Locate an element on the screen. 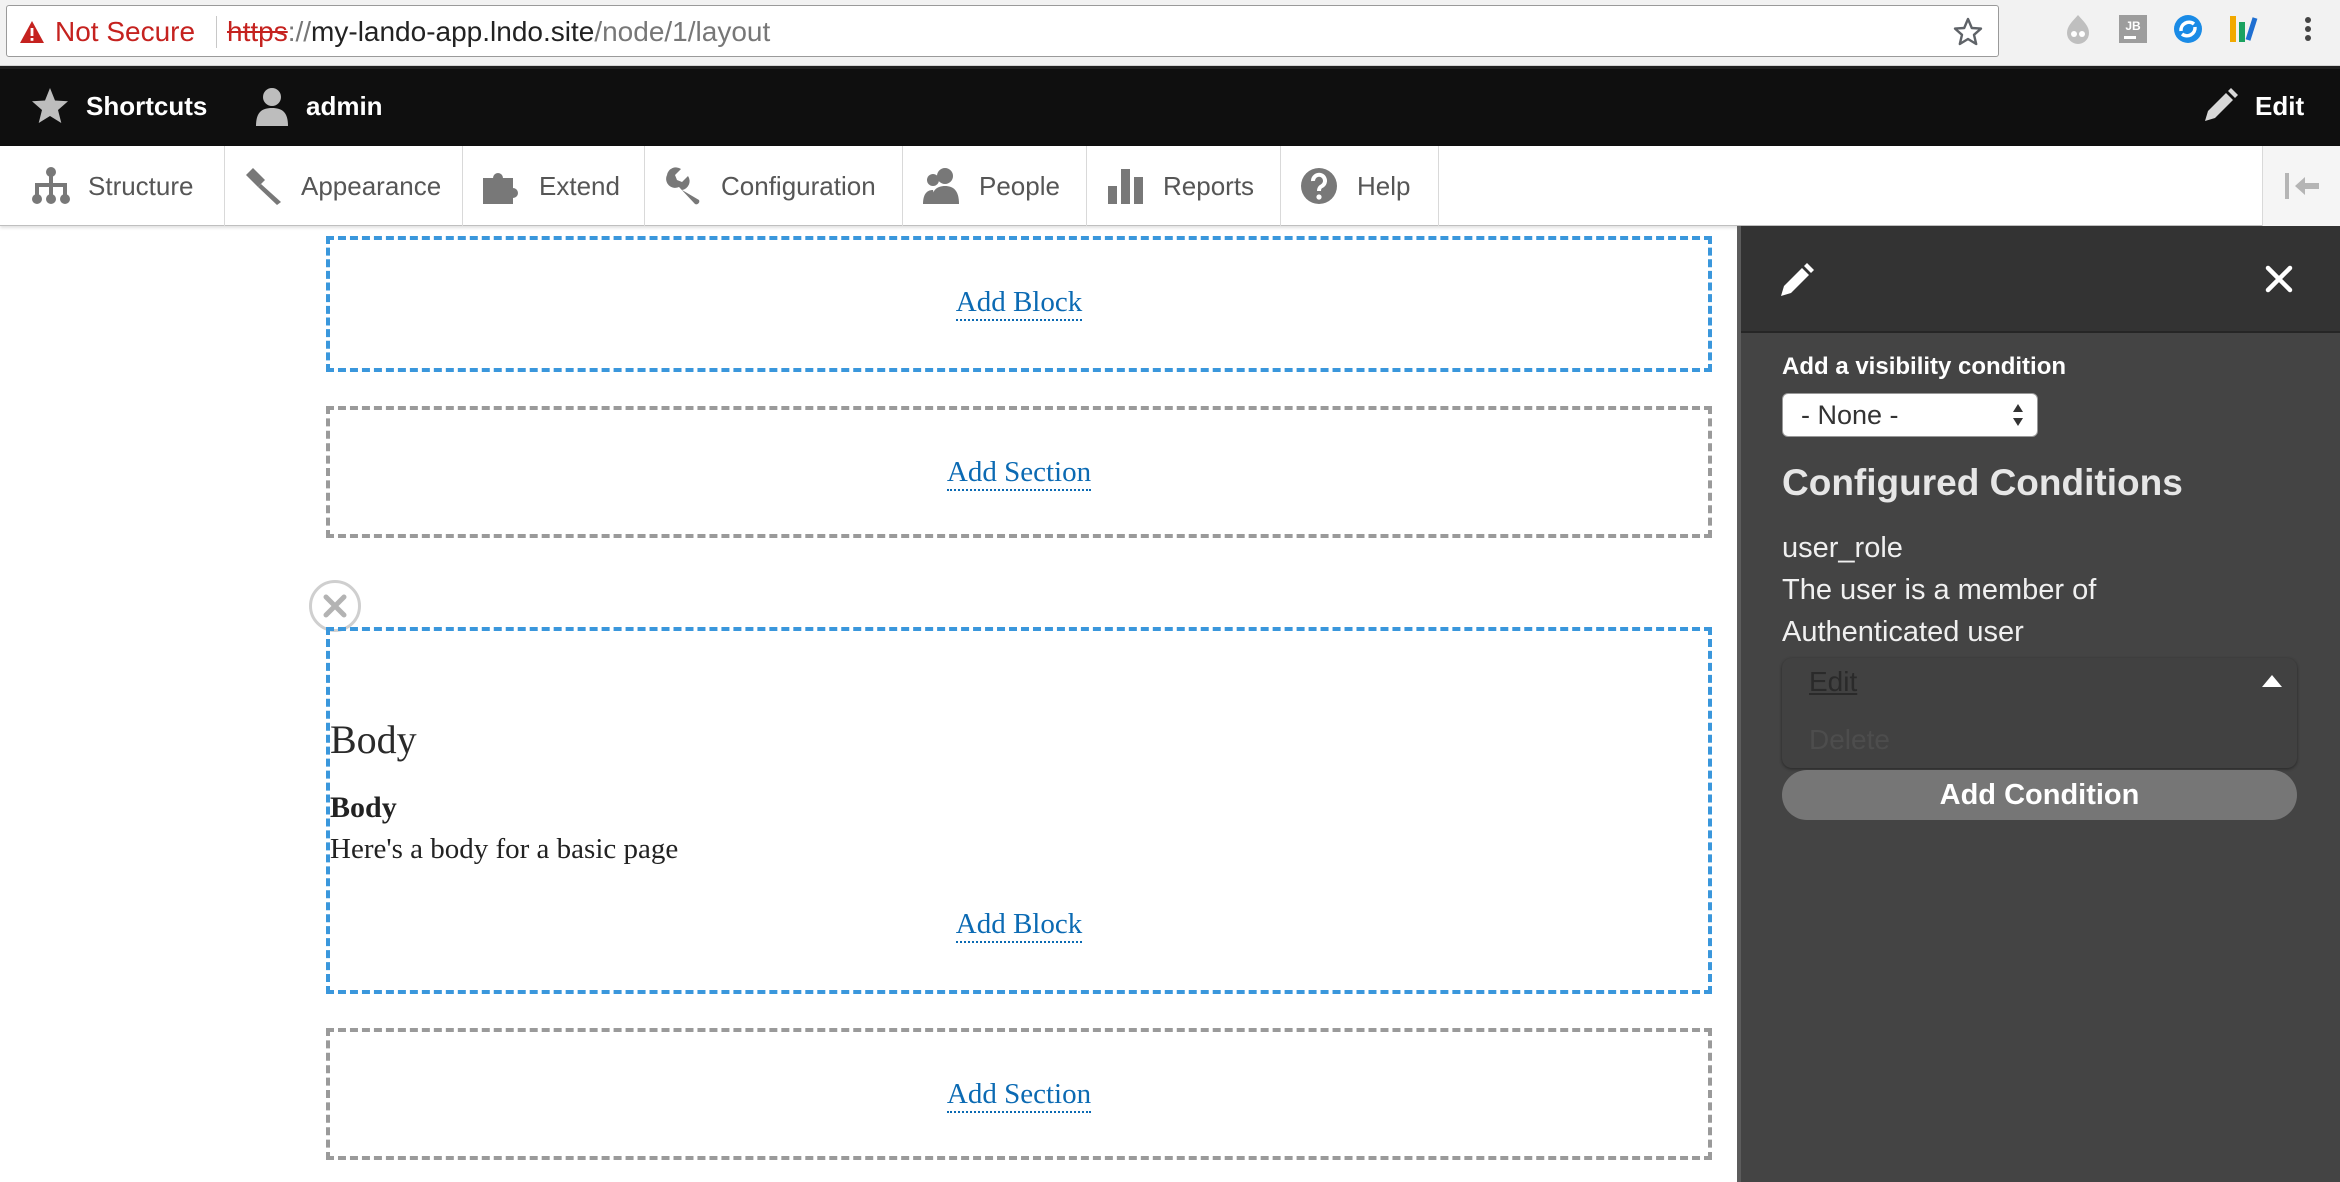  condition-summary: The user is a member of is located at coordinates (1939, 590).